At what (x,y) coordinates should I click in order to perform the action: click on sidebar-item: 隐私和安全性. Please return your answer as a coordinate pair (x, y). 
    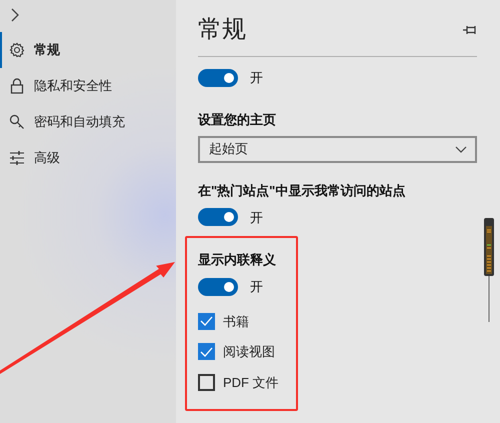
    Looking at the image, I should click on (88, 86).